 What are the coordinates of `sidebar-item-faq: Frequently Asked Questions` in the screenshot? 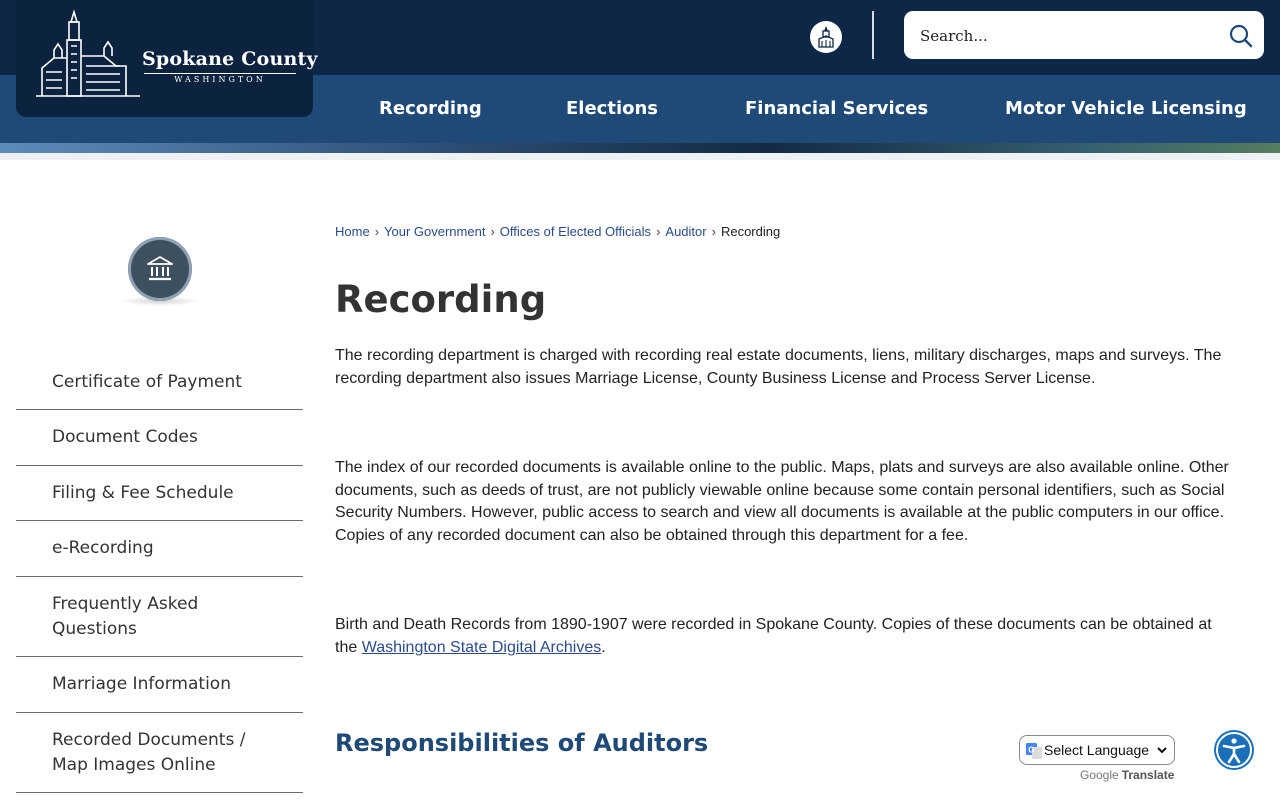 It's located at (159, 617).